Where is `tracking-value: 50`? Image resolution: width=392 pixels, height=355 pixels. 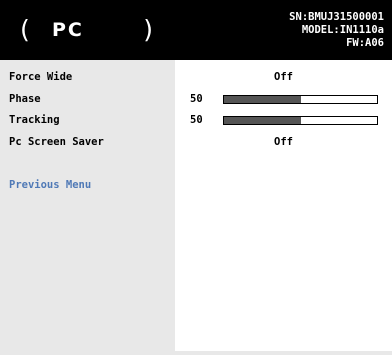
tracking-value: 50 is located at coordinates (196, 120).